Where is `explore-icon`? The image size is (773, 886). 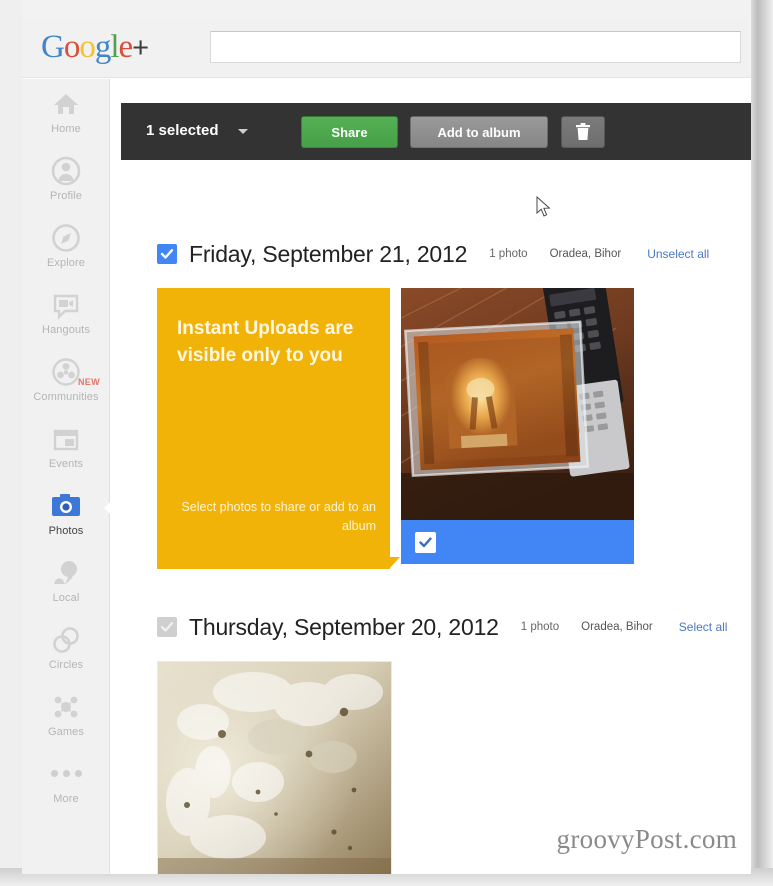 explore-icon is located at coordinates (66, 238).